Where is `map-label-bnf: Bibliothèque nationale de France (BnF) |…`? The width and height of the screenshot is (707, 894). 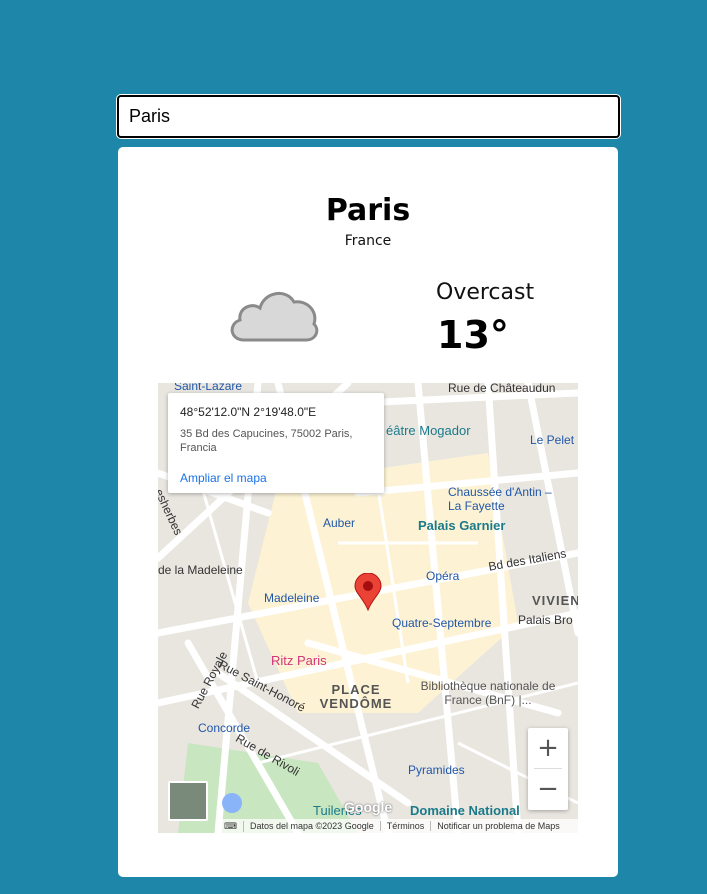
map-label-bnf: Bibliothèque nationale de France (BnF) |… is located at coordinates (488, 693).